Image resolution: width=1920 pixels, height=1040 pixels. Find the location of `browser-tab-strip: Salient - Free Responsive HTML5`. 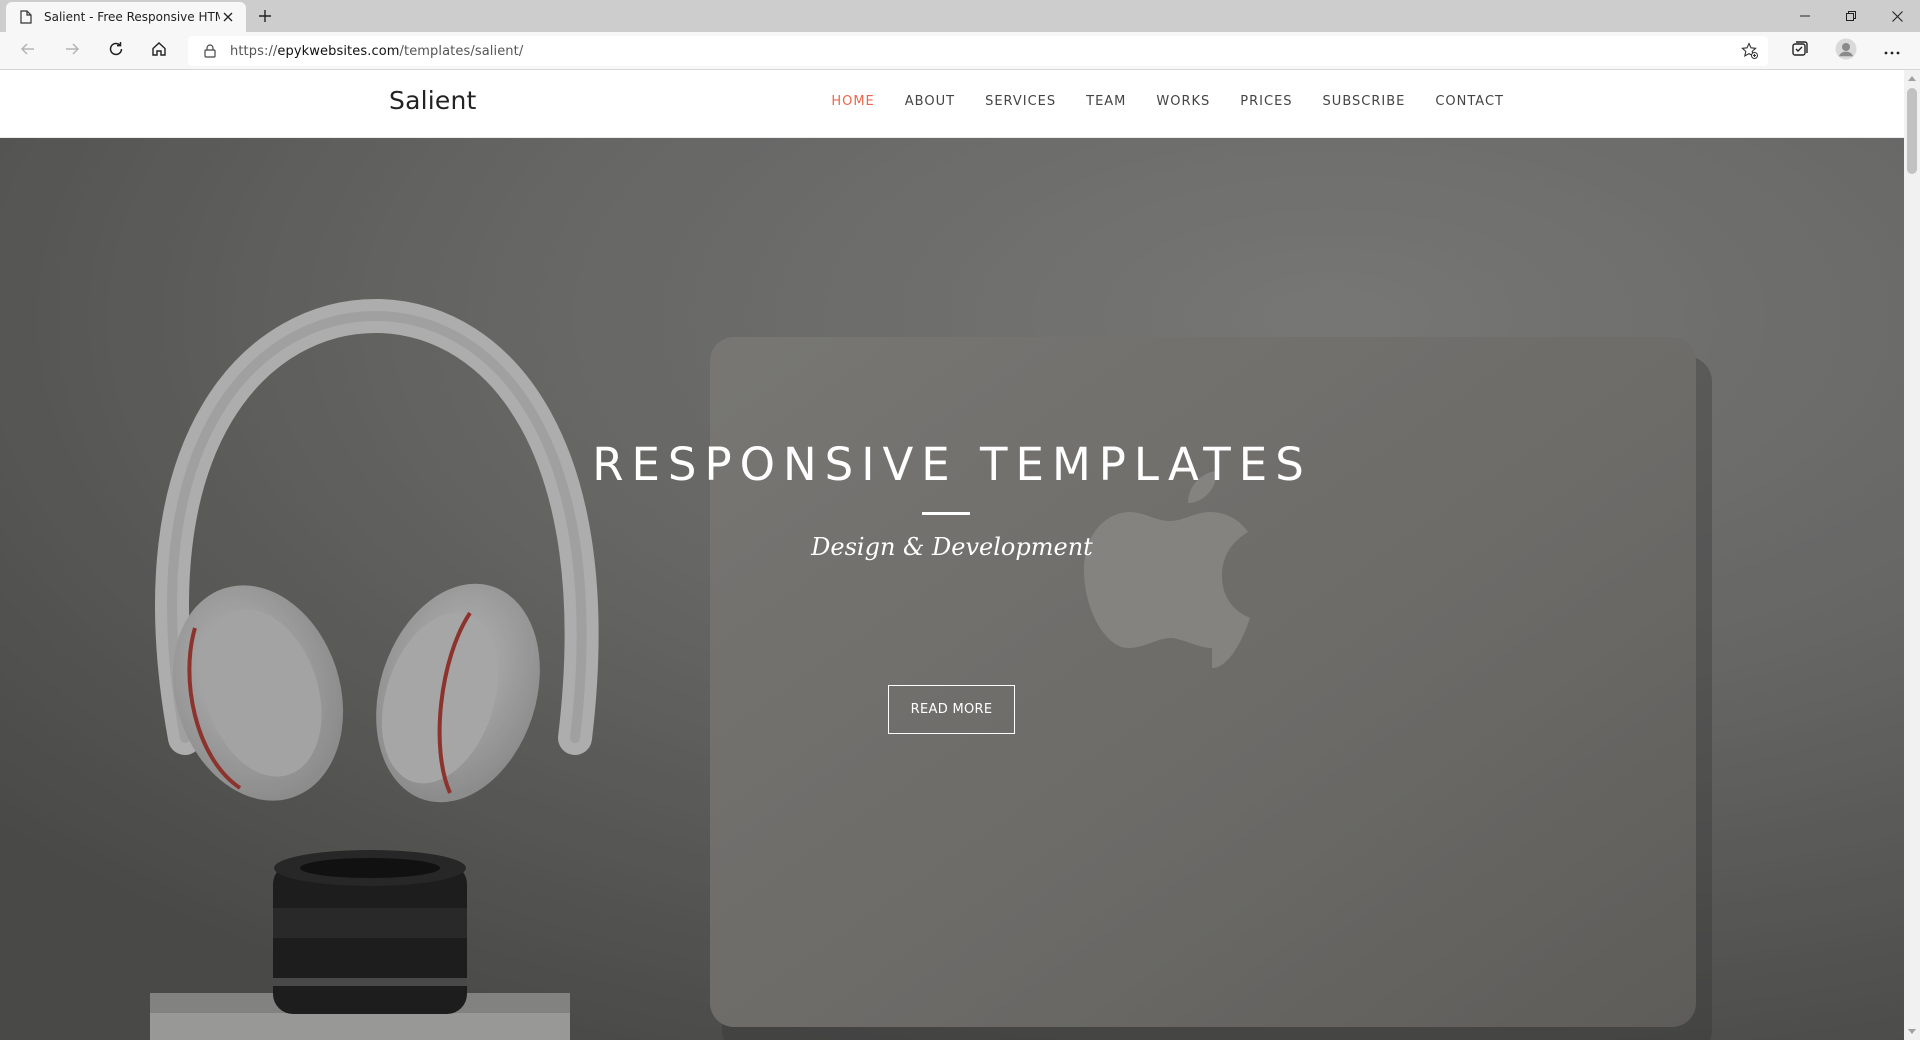

browser-tab-strip: Salient - Free Responsive HTML5 is located at coordinates (960, 16).